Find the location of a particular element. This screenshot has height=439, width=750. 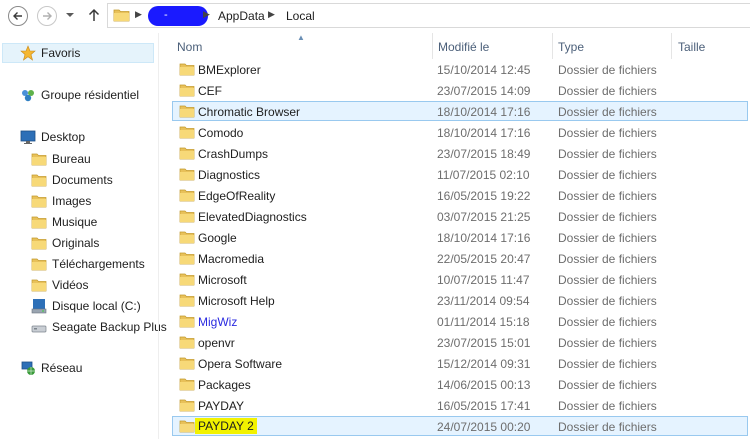

file-name: Opera Software is located at coordinates (240, 364).